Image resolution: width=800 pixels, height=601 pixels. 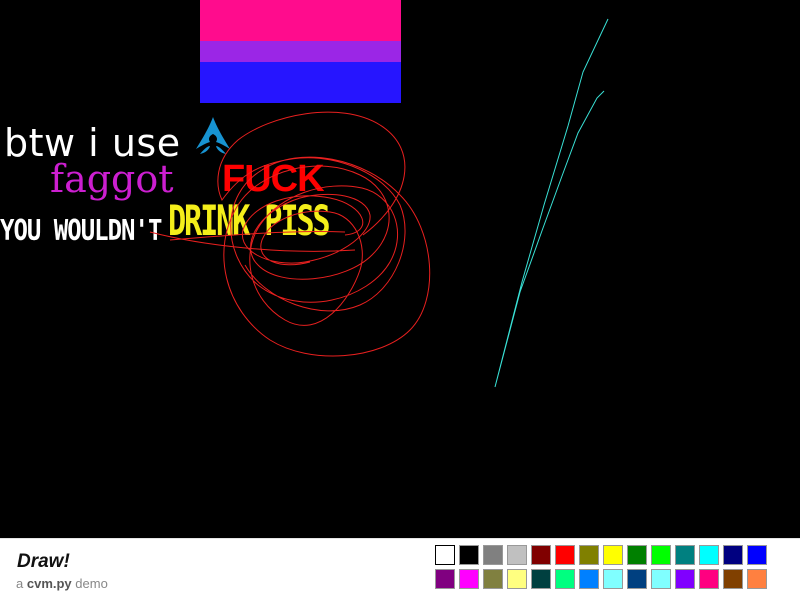 What do you see at coordinates (91, 583) in the screenshot?
I see `app-subtitle-suffix: demo` at bounding box center [91, 583].